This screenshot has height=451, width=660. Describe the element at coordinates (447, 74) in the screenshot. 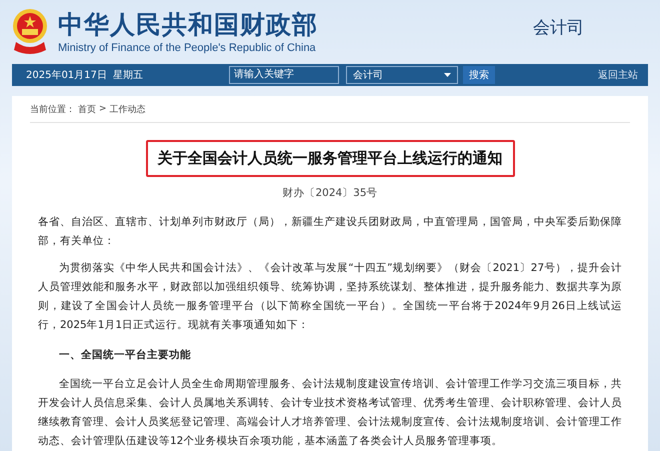

I see `caret-icon` at that location.